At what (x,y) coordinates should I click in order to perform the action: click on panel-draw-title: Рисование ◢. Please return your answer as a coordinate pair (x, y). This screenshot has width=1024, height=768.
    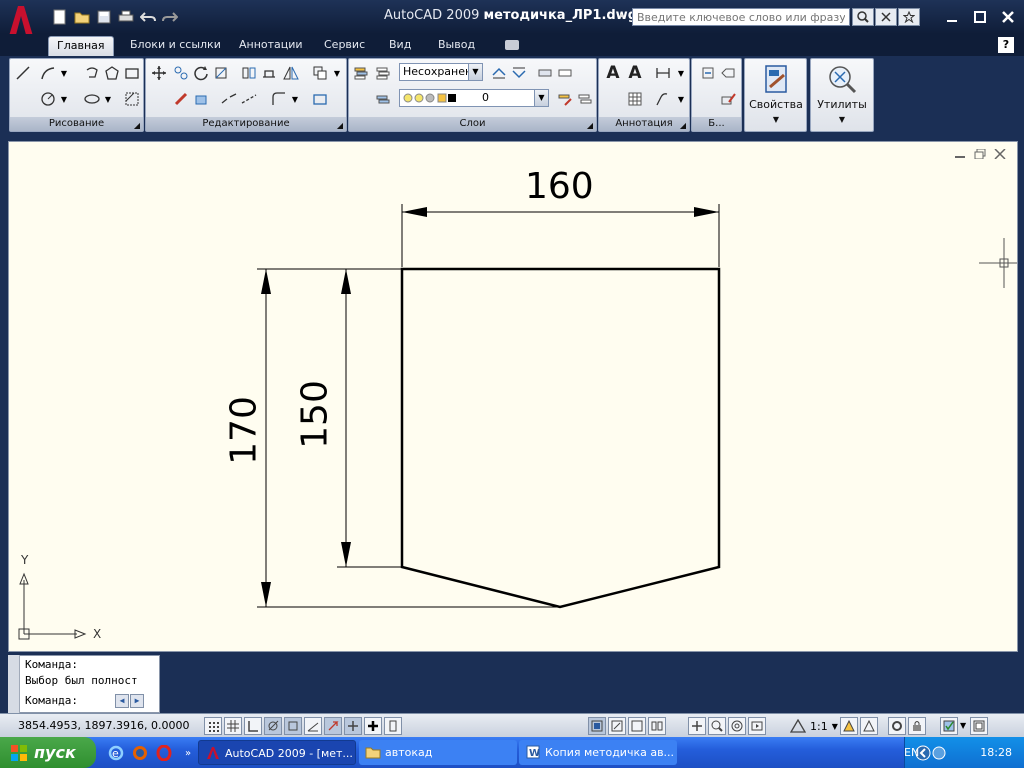
    Looking at the image, I should click on (76, 124).